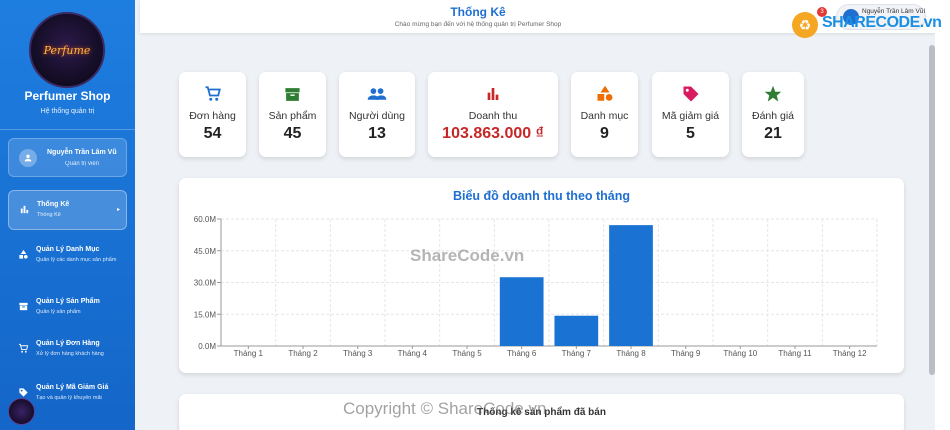  Describe the element at coordinates (795, 353) in the screenshot. I see `x-tick-label: Tháng 11` at that location.